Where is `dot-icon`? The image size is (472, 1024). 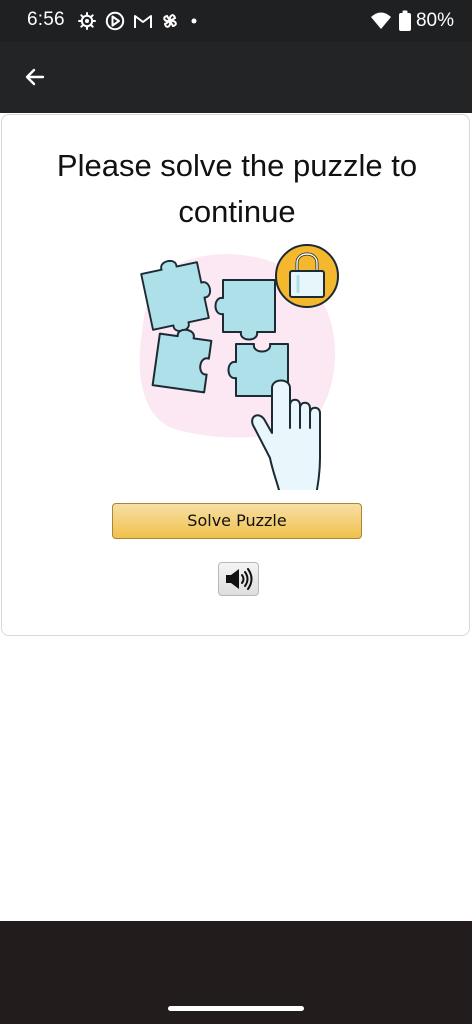 dot-icon is located at coordinates (194, 21).